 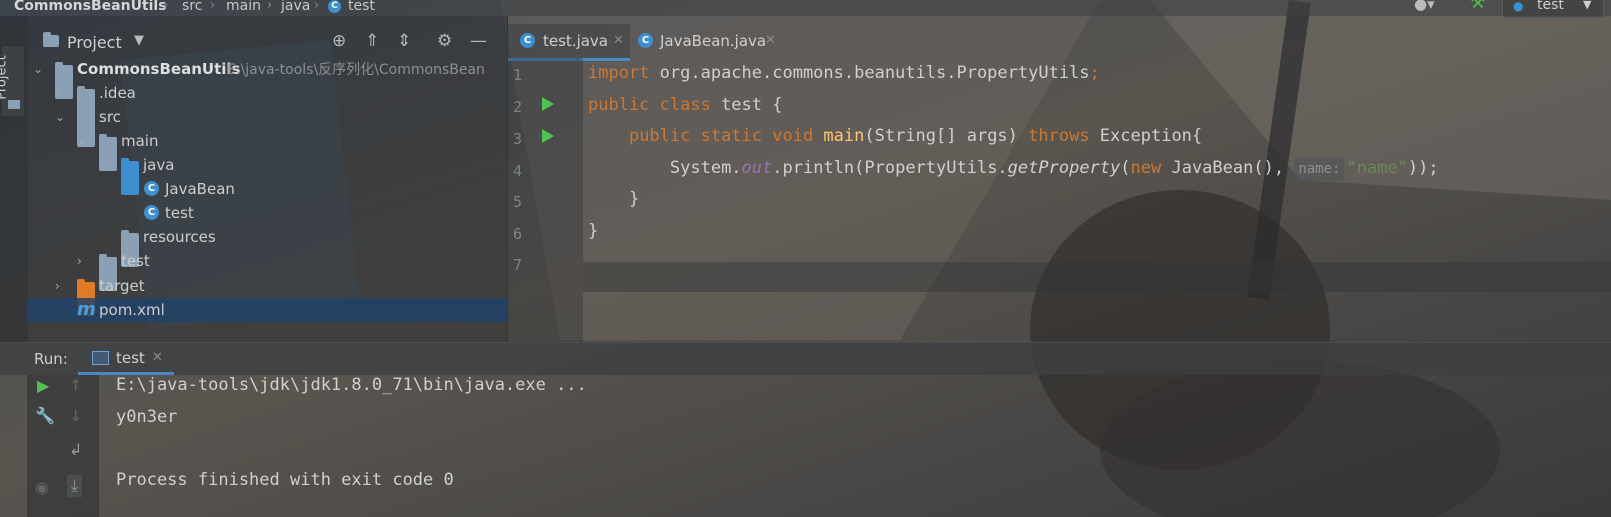 What do you see at coordinates (267, 102) in the screenshot?
I see `tree-item-idea: › .idea` at bounding box center [267, 102].